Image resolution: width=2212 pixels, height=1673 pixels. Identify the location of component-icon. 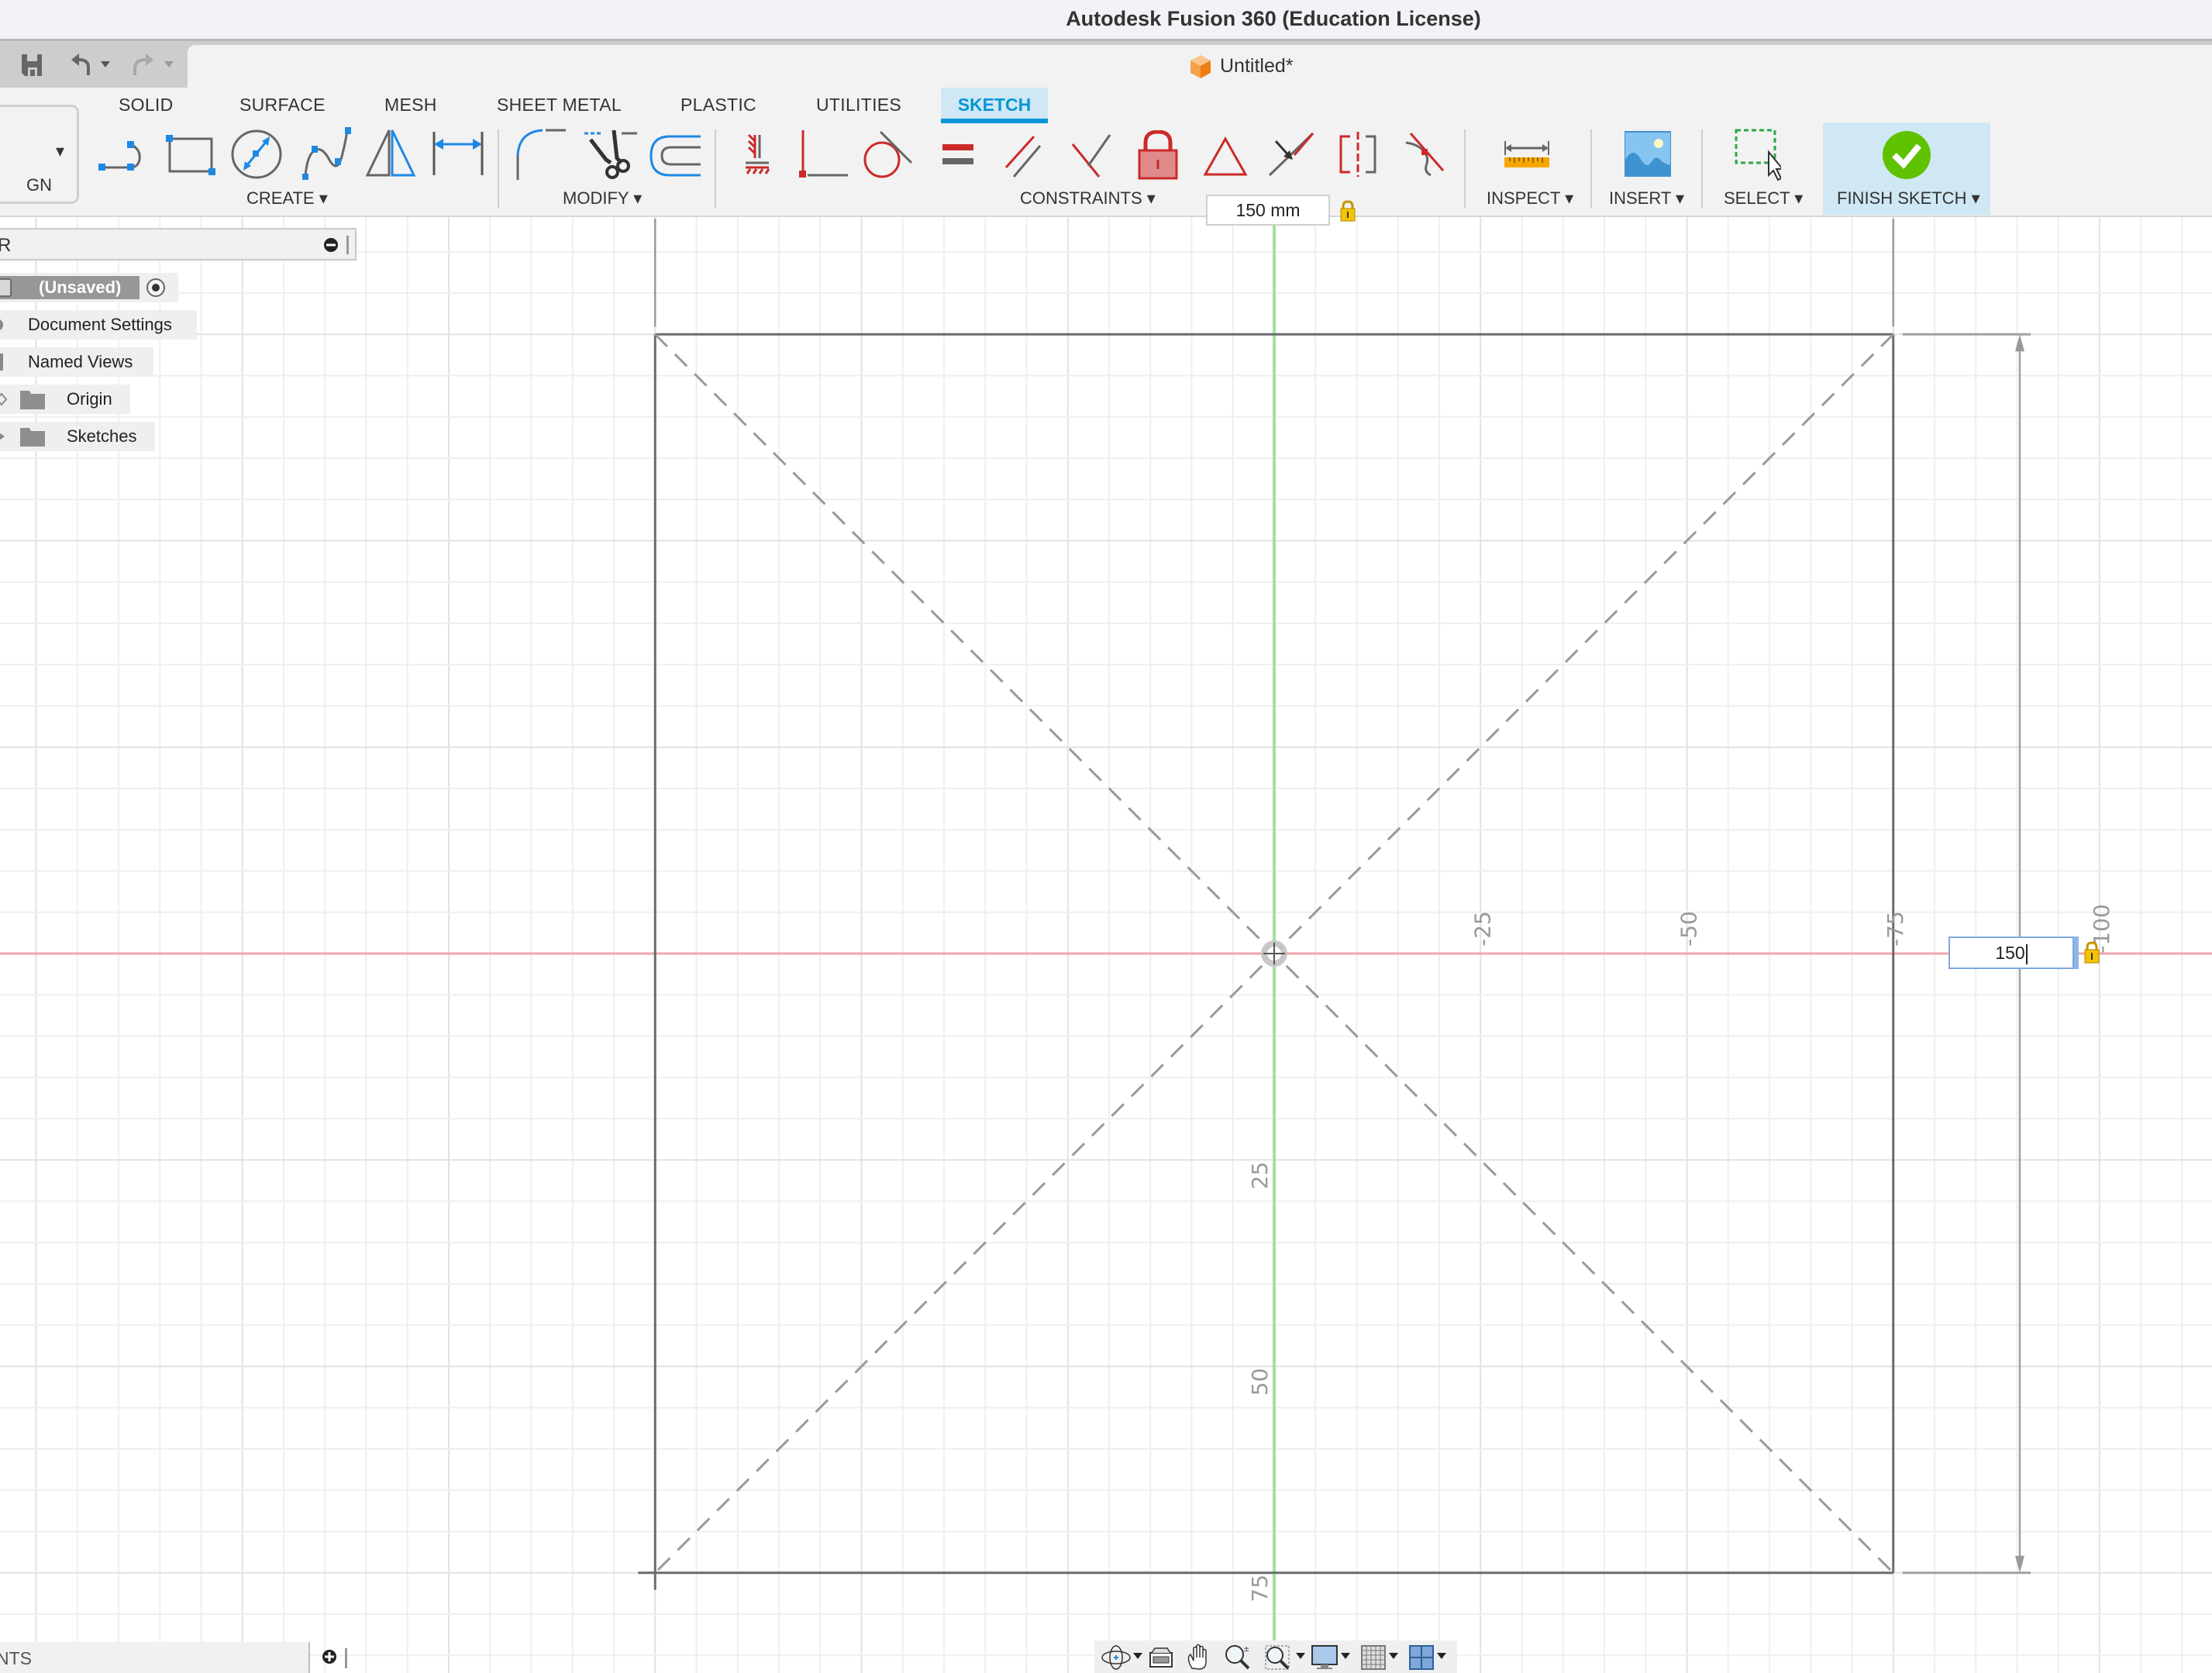
(6, 287).